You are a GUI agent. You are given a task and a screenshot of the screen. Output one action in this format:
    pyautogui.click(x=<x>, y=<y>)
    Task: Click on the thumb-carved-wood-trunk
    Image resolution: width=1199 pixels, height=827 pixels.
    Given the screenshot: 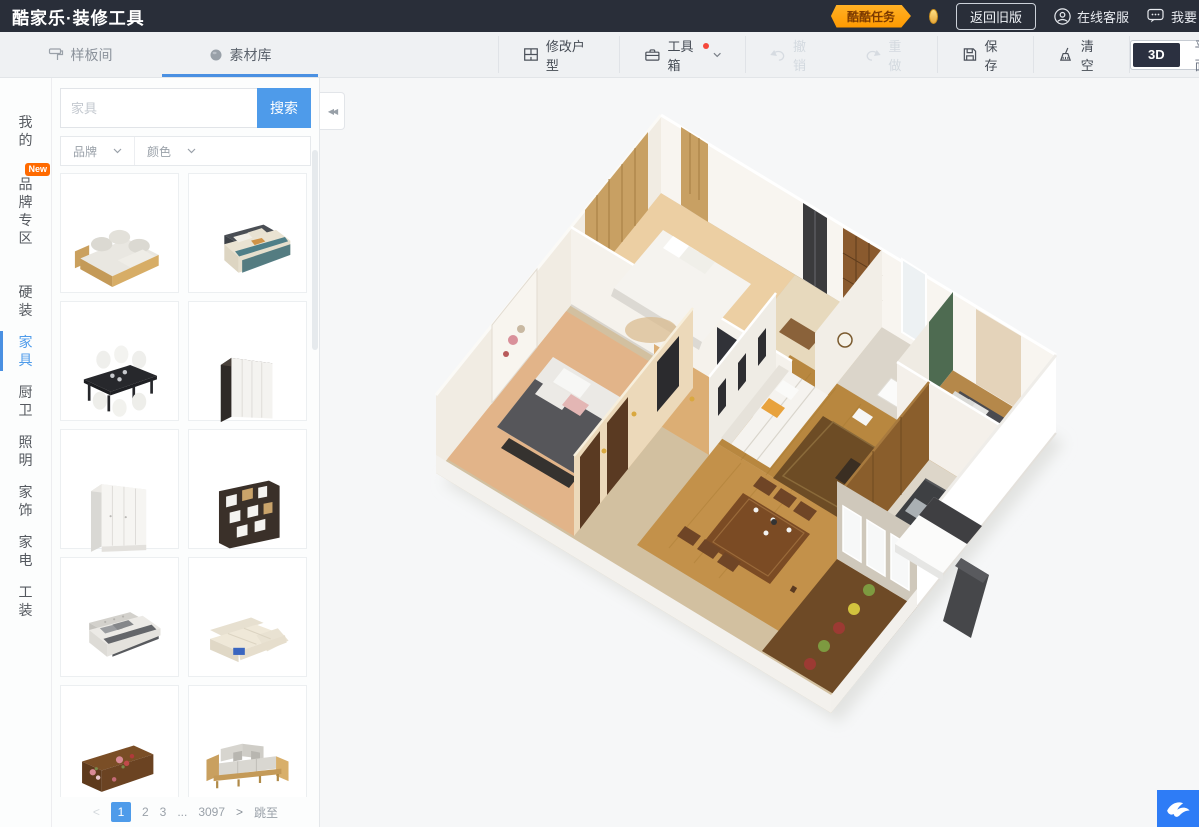 What is the action you would take?
    pyautogui.click(x=119, y=741)
    